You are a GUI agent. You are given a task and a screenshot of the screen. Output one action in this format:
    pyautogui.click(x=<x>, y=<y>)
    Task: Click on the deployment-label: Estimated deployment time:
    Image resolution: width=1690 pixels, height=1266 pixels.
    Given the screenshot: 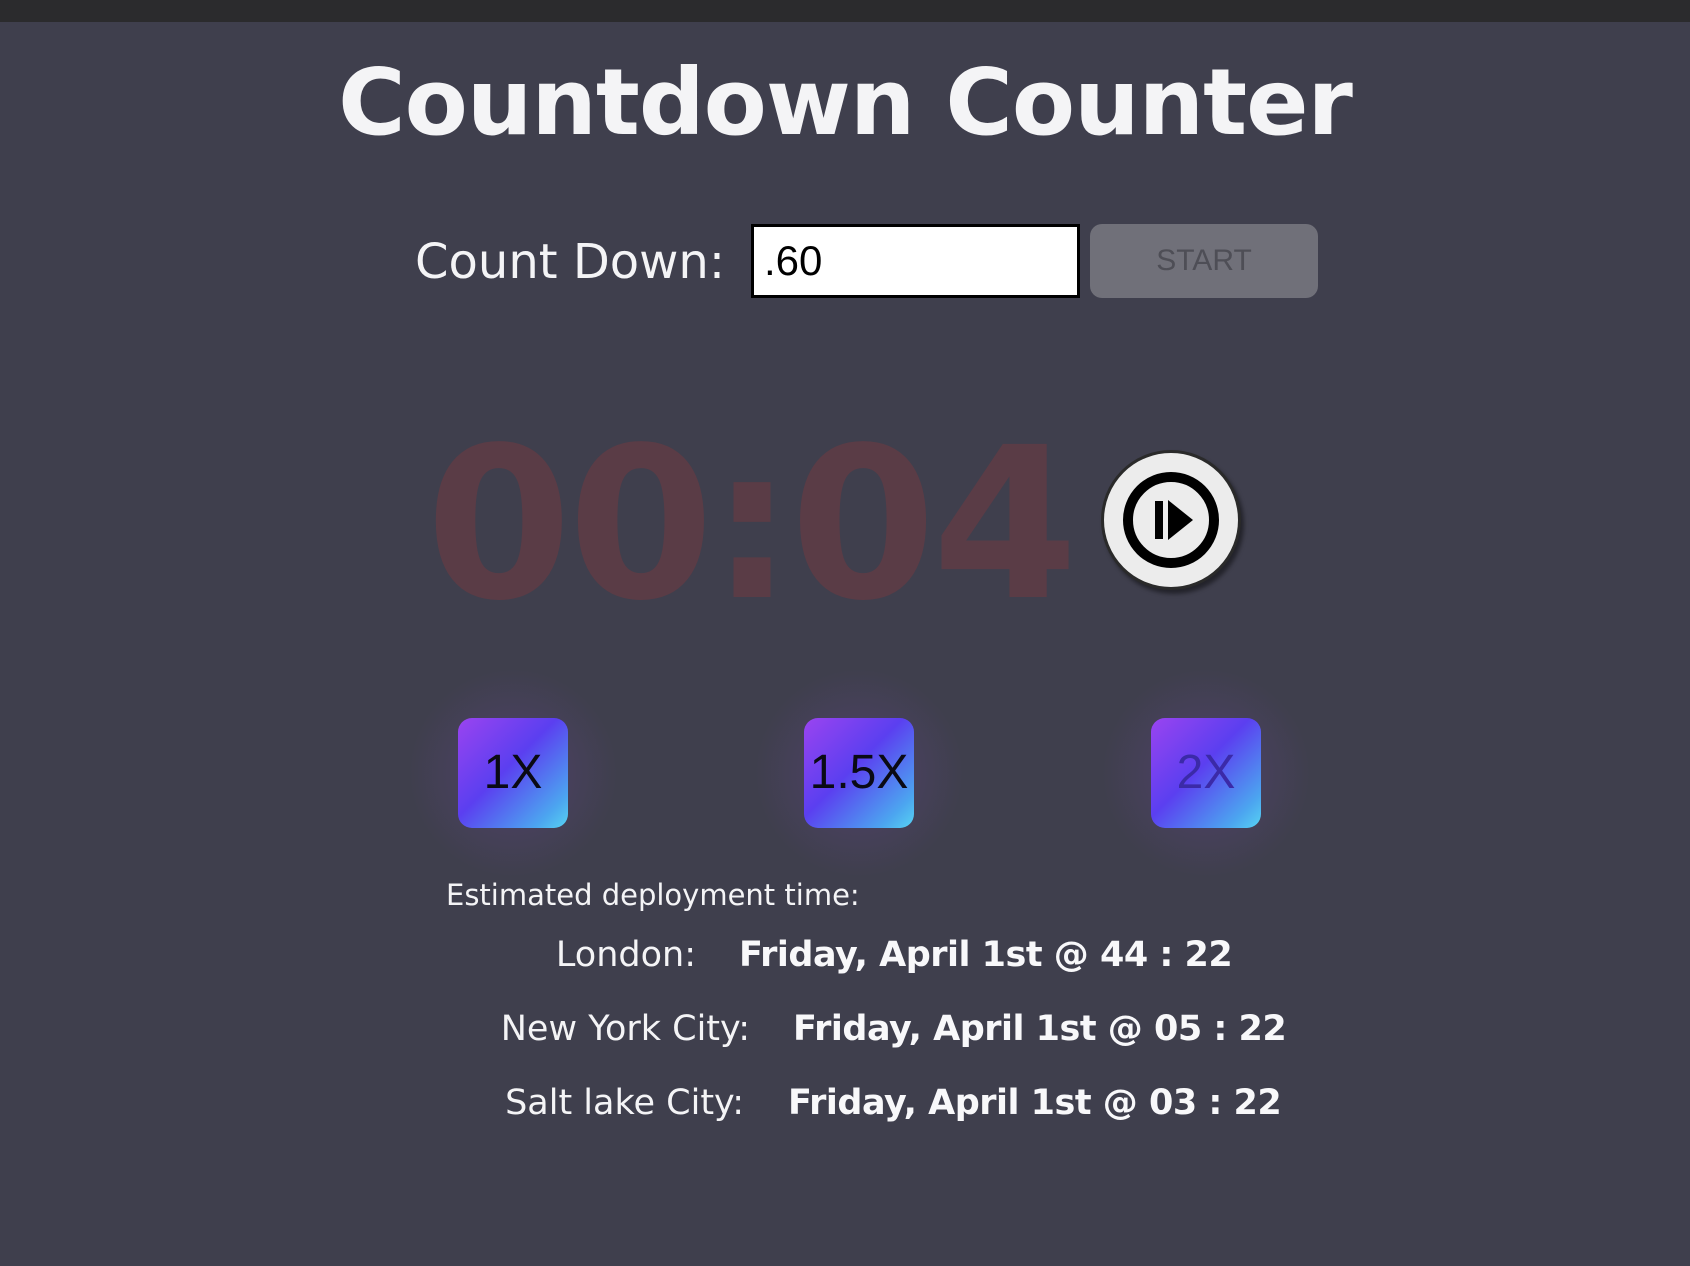 What is the action you would take?
    pyautogui.click(x=653, y=895)
    